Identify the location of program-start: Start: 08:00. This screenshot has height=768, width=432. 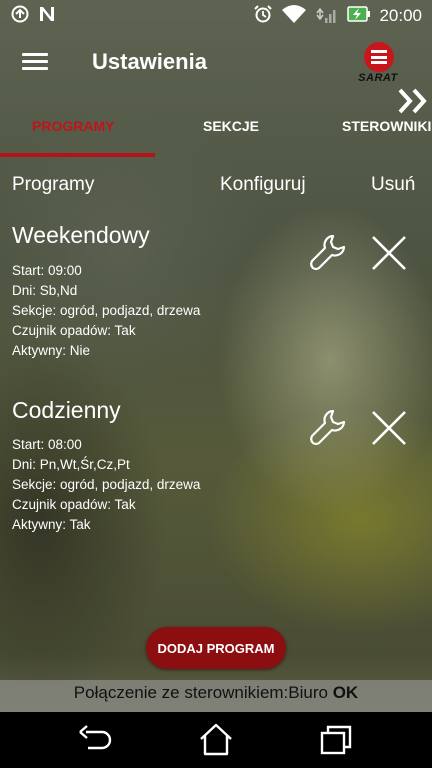
(47, 444).